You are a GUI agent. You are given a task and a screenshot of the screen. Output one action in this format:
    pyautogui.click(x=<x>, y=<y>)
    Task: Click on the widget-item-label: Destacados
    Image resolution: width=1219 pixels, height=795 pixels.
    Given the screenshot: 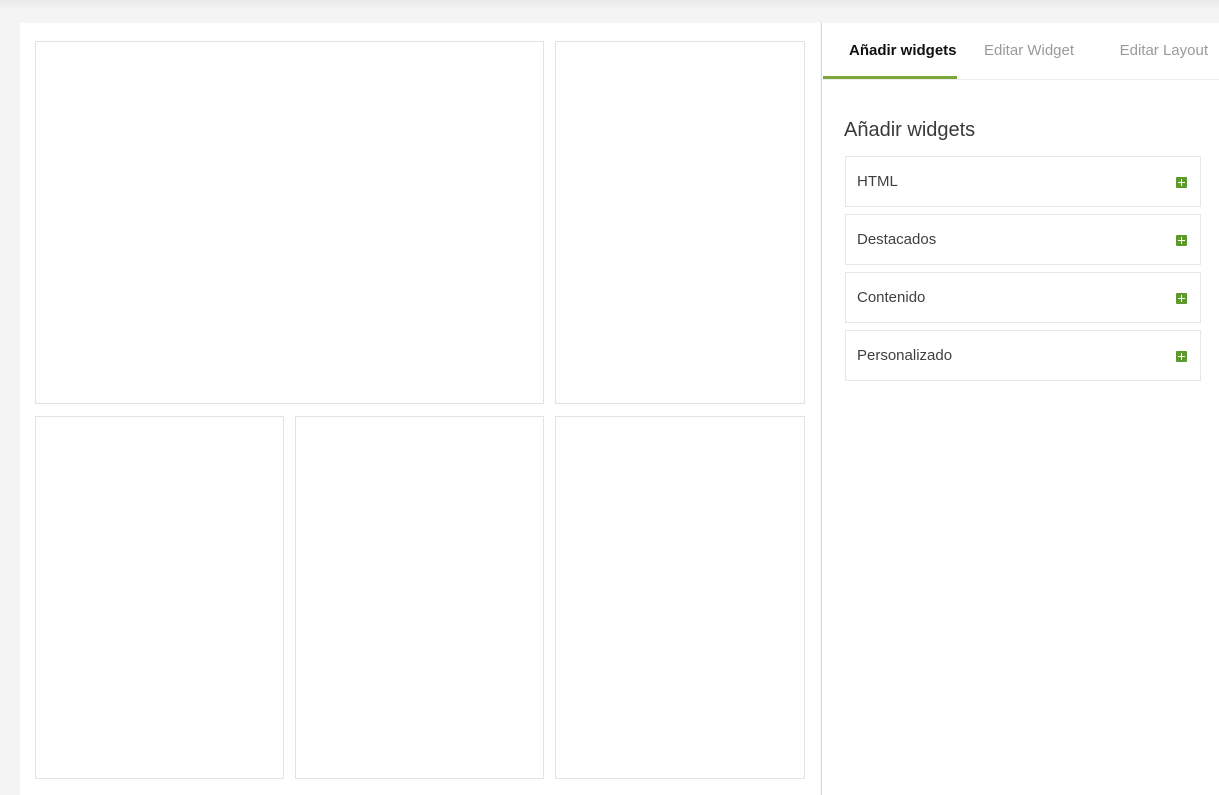 What is the action you would take?
    pyautogui.click(x=897, y=239)
    